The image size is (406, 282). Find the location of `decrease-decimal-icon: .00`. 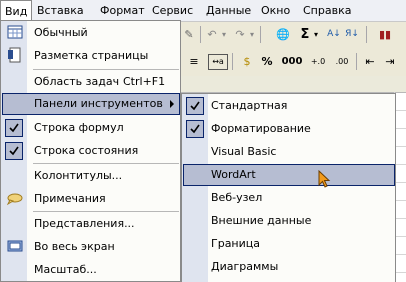

decrease-decimal-icon: .00 is located at coordinates (342, 61).